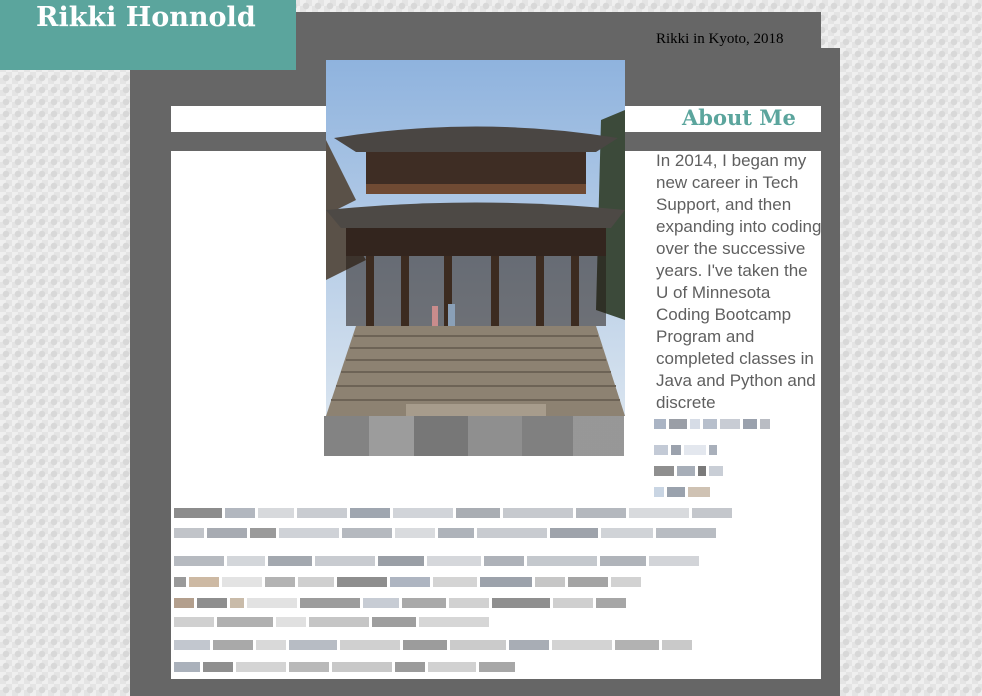  Describe the element at coordinates (720, 39) in the screenshot. I see `photo-caption: Rikki in Kyoto, 2018` at that location.